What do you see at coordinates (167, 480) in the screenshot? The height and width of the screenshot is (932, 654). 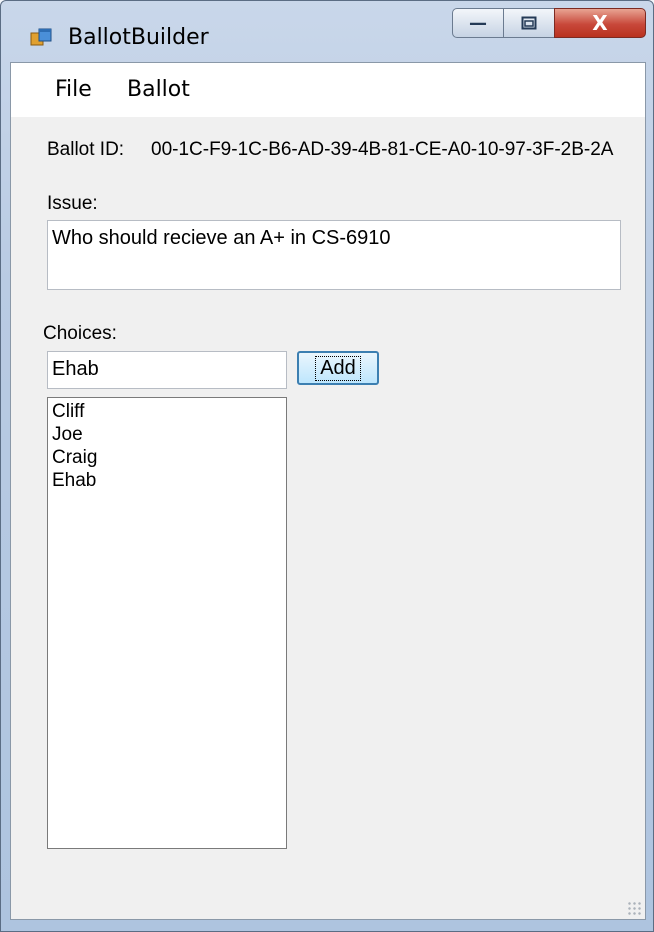 I see `list-item: Ehab` at bounding box center [167, 480].